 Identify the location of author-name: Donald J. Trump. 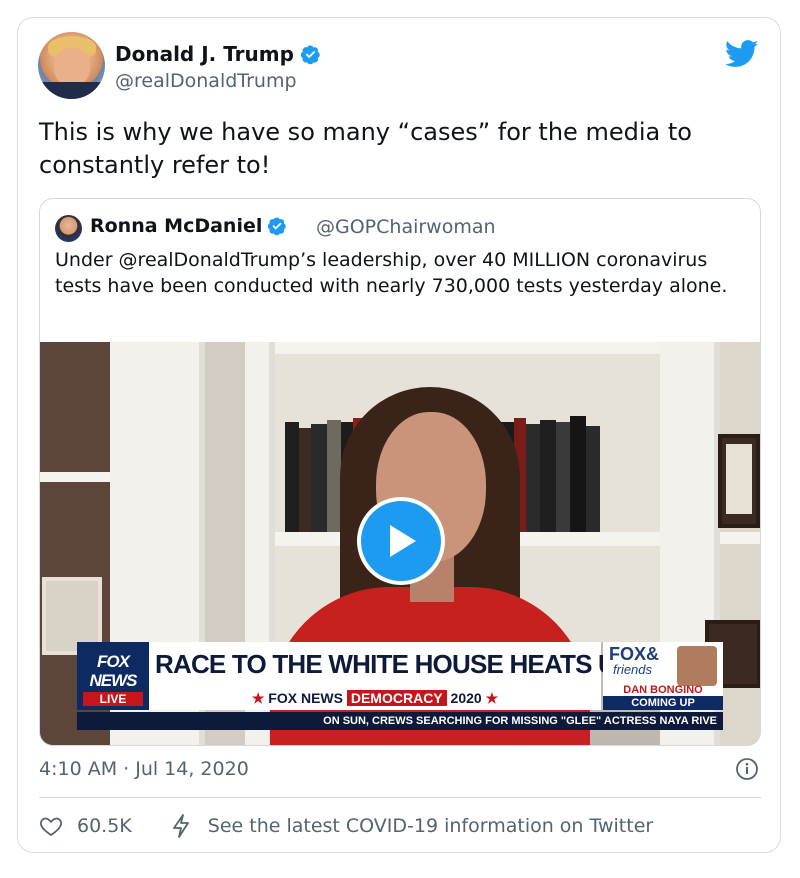
(204, 54).